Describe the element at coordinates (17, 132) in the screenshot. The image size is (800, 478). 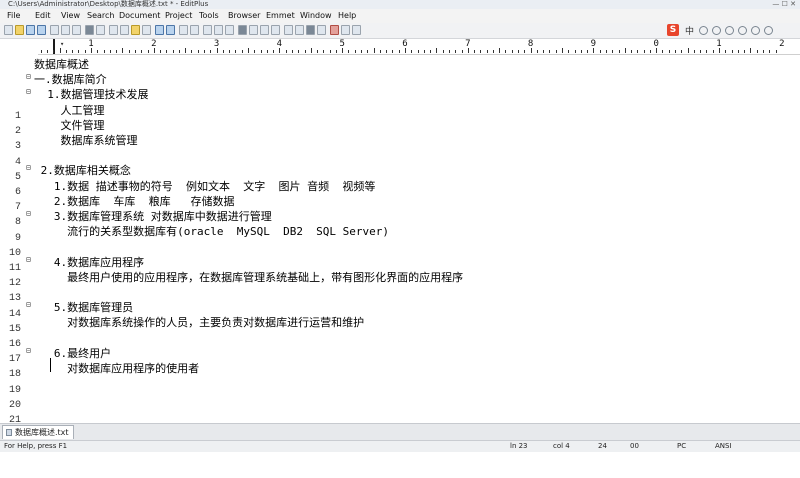
I see `line-number: 2` at that location.